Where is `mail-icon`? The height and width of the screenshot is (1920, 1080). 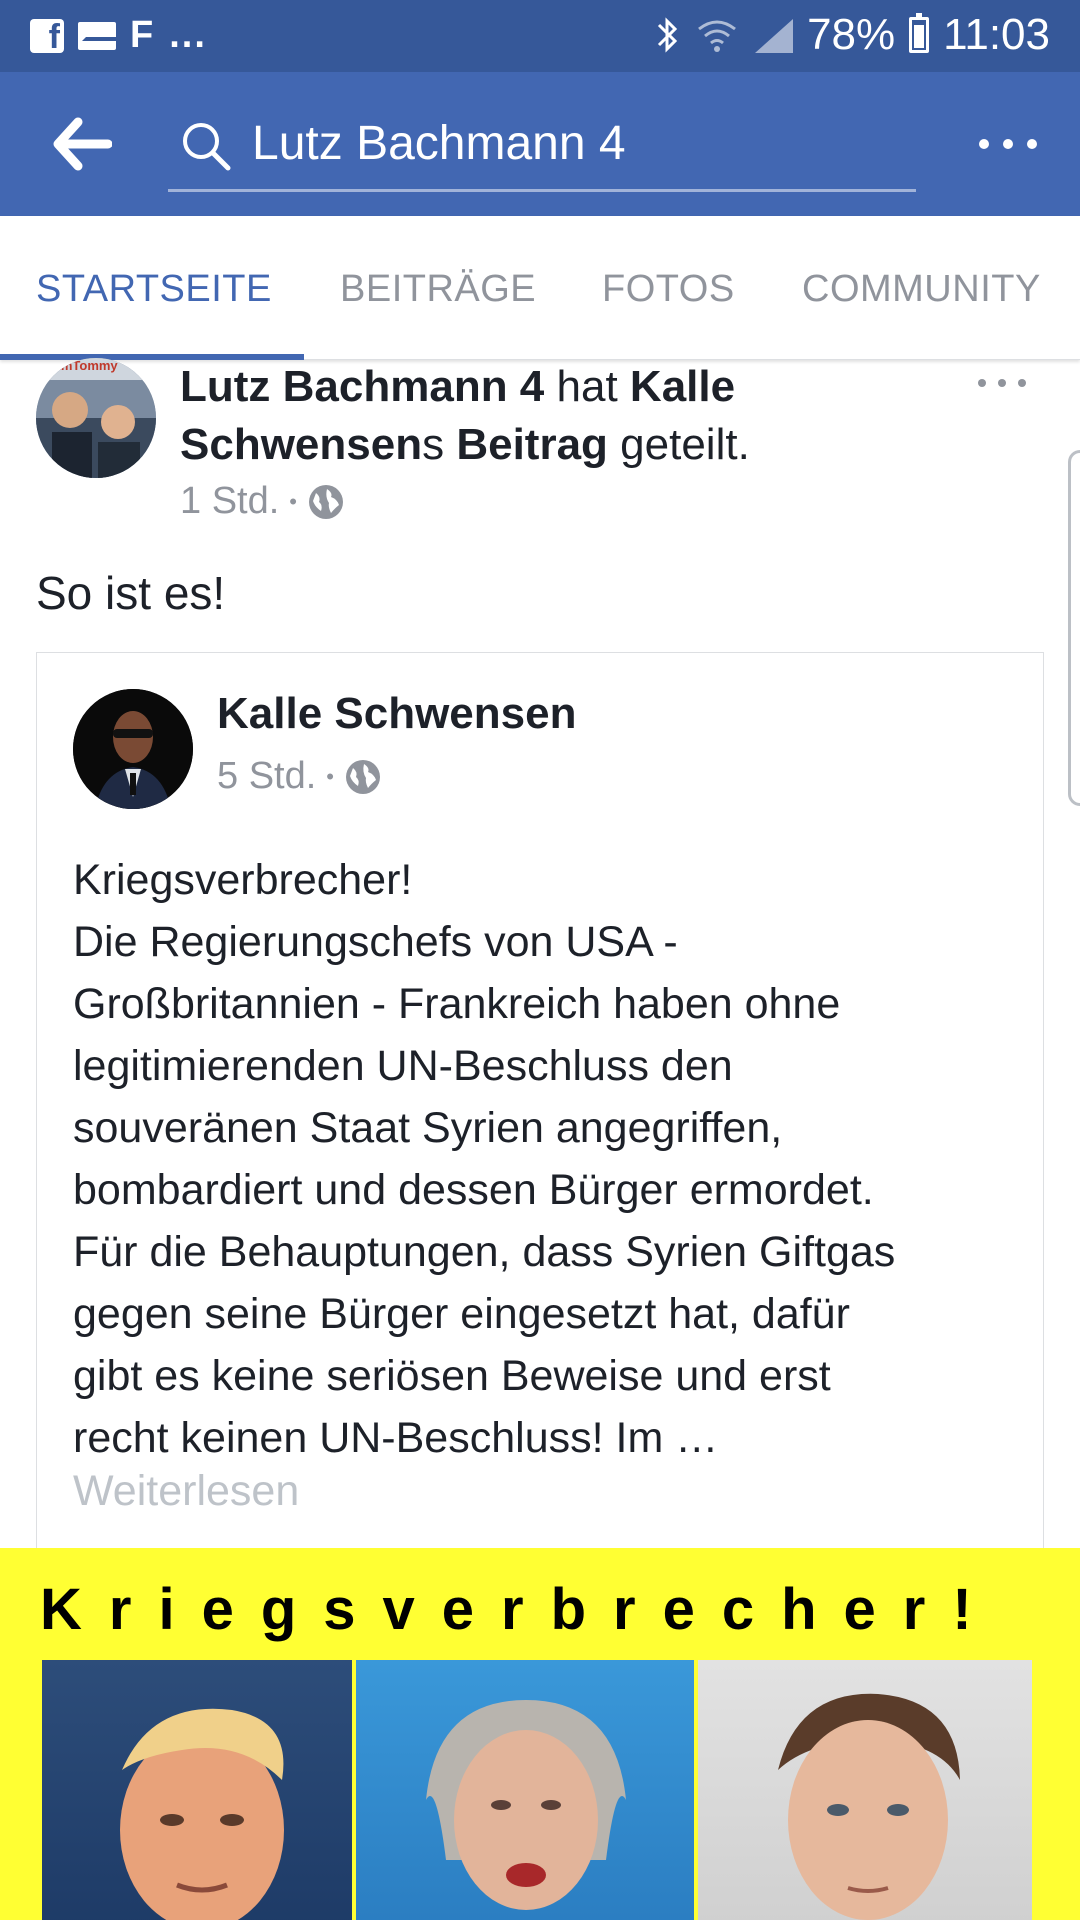
mail-icon is located at coordinates (99, 35).